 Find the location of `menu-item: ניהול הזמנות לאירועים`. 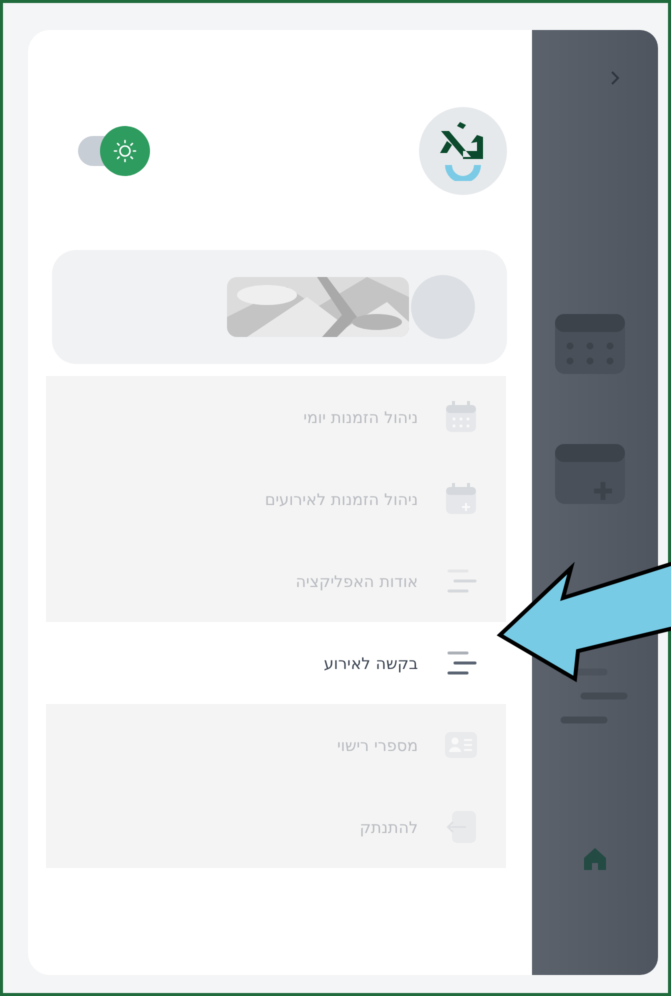

menu-item: ניהול הזמנות לאירועים is located at coordinates (276, 499).